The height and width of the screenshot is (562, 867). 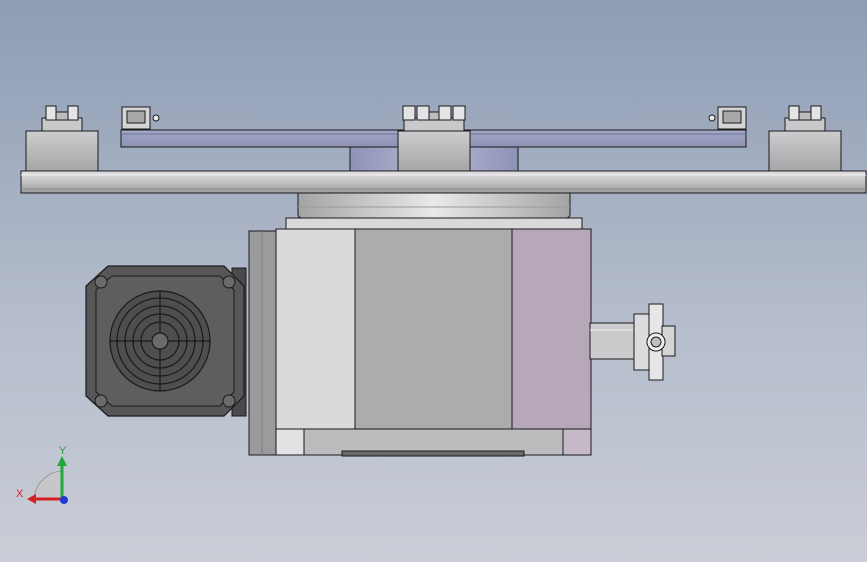 What do you see at coordinates (20, 494) in the screenshot?
I see `x-axis-label: X` at bounding box center [20, 494].